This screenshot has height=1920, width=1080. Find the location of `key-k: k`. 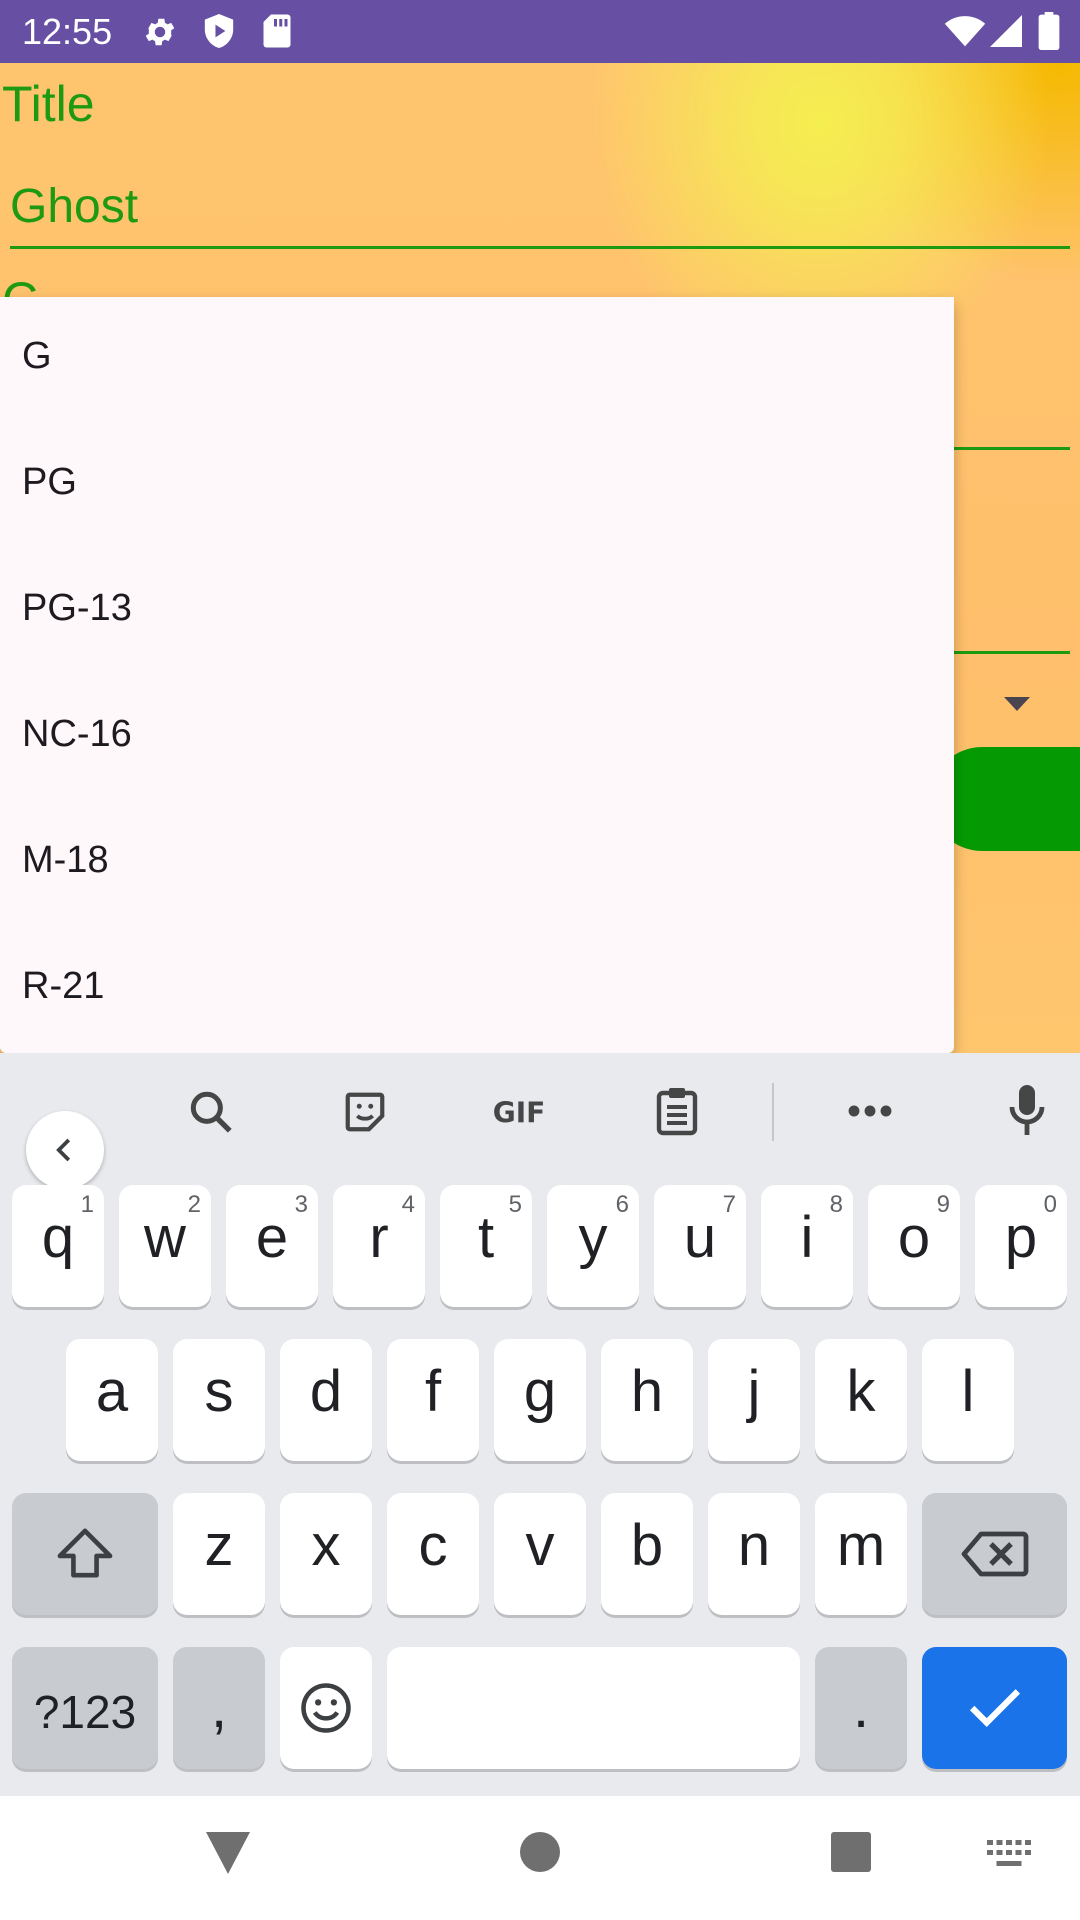

key-k: k is located at coordinates (861, 1400).